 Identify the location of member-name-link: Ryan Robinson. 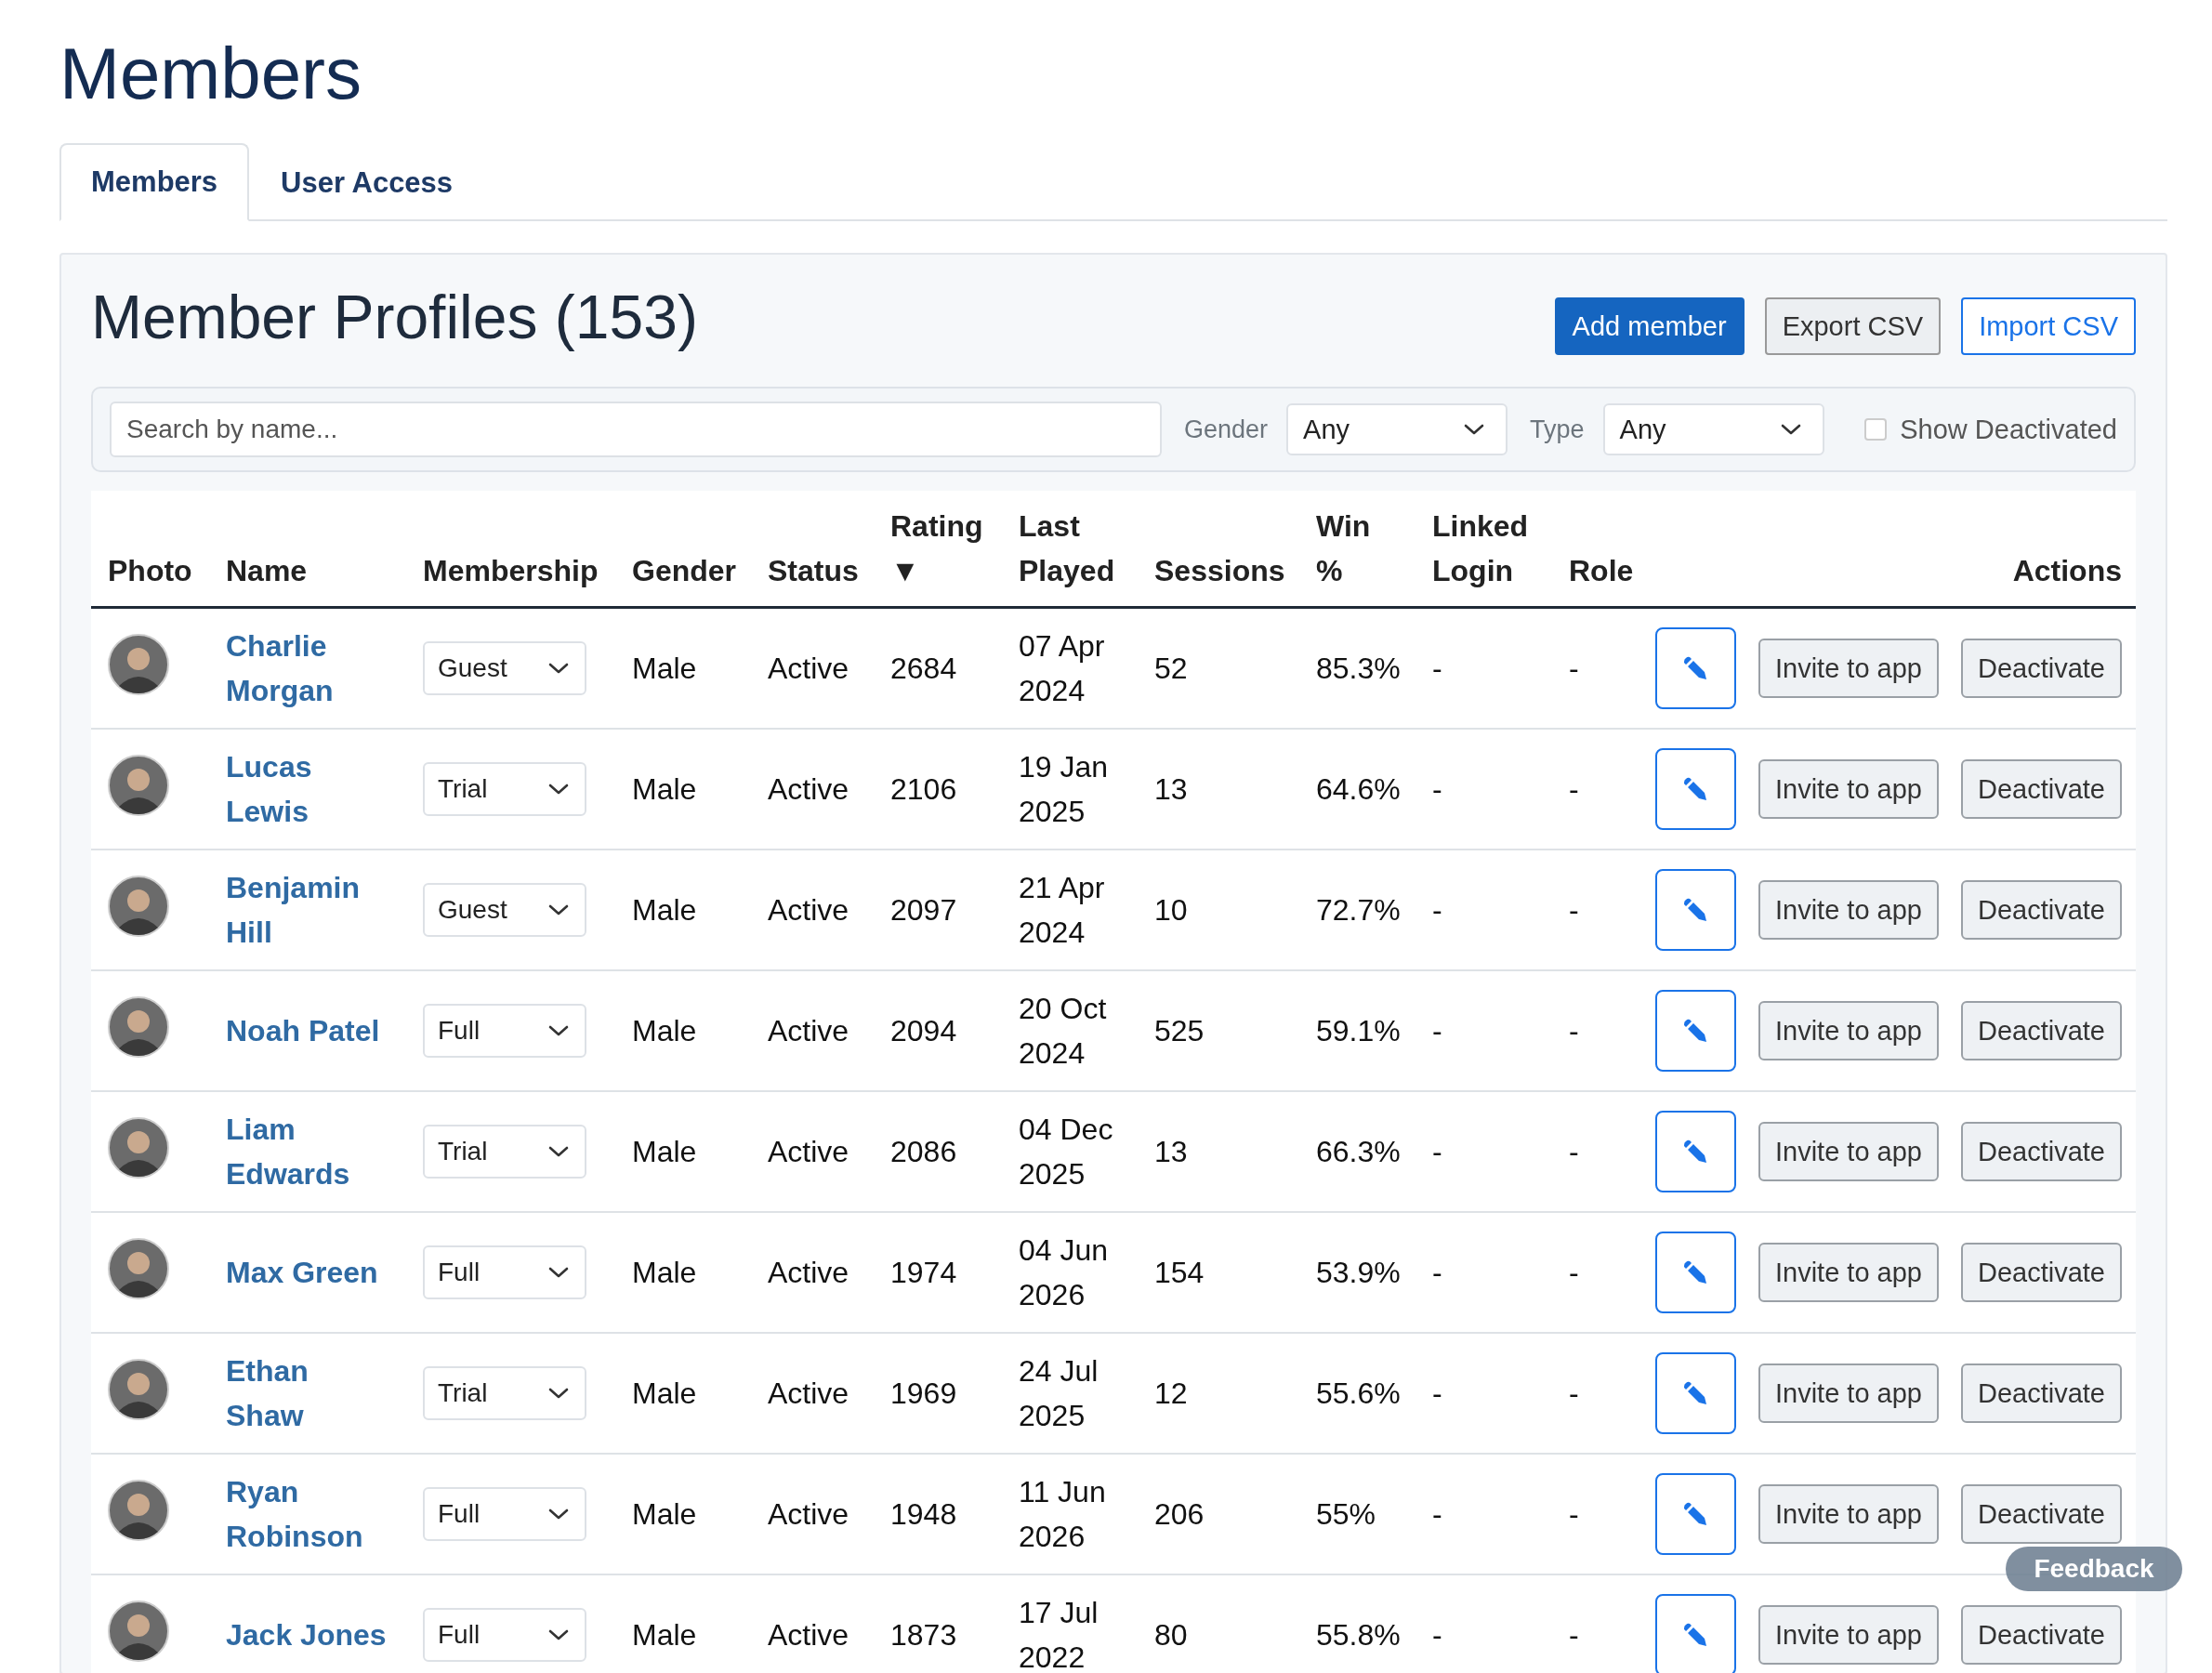
(316, 1514).